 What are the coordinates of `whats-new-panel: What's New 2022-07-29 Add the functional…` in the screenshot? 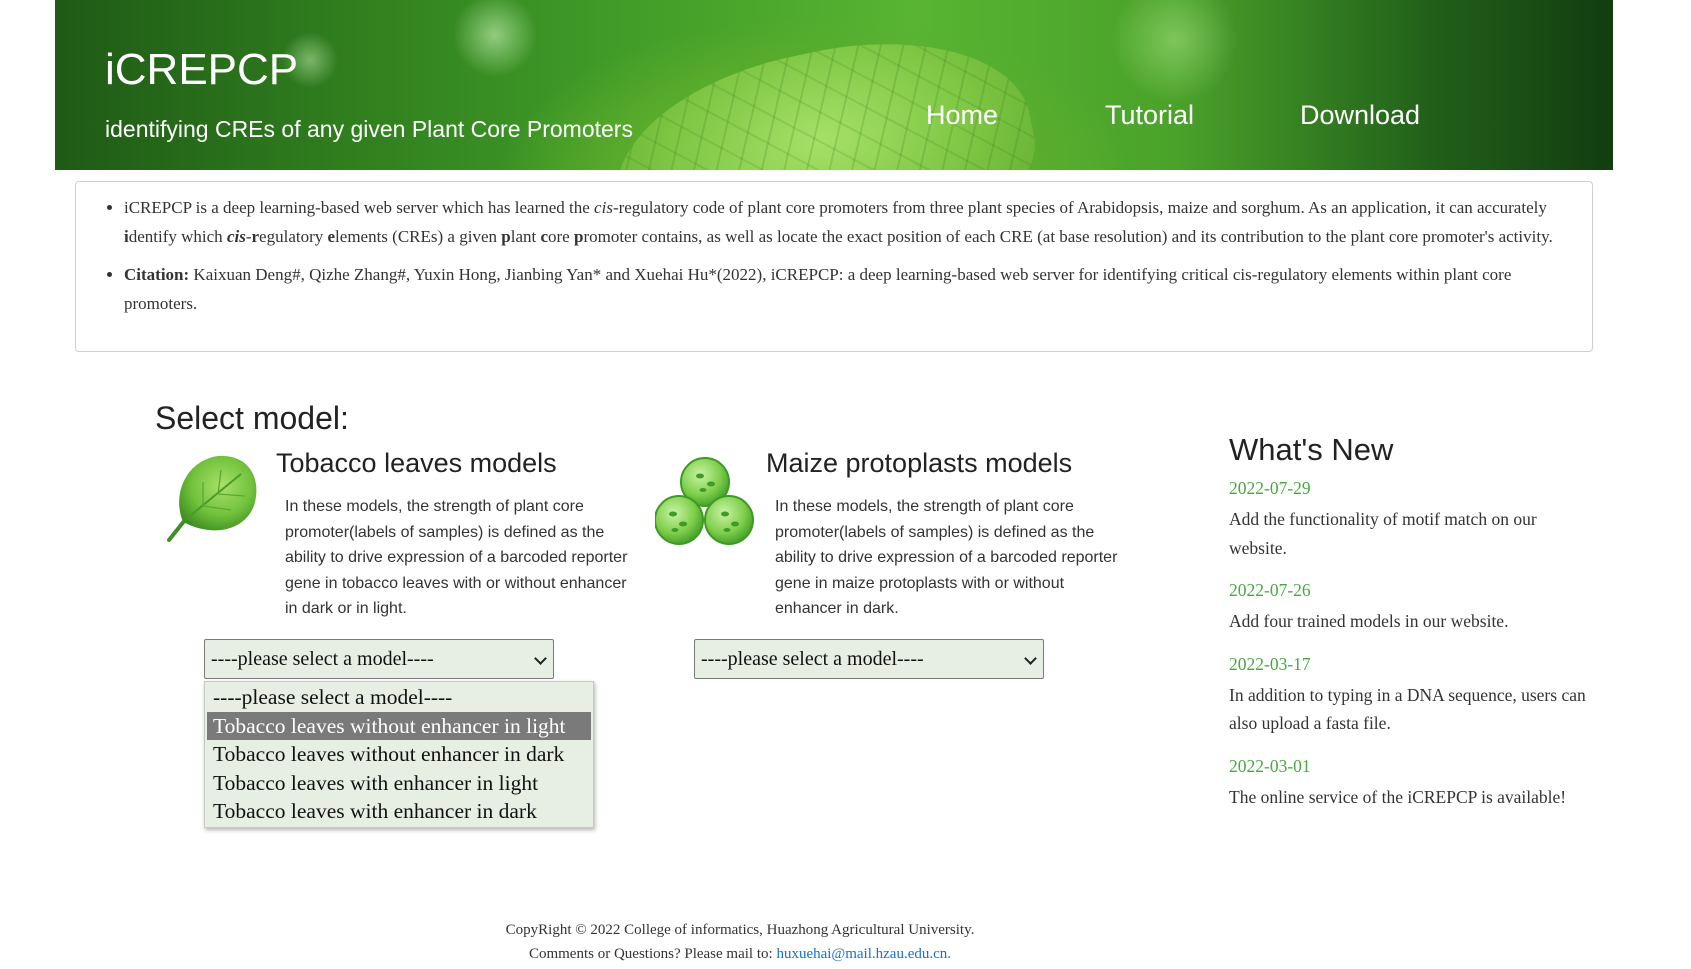 It's located at (1409, 630).